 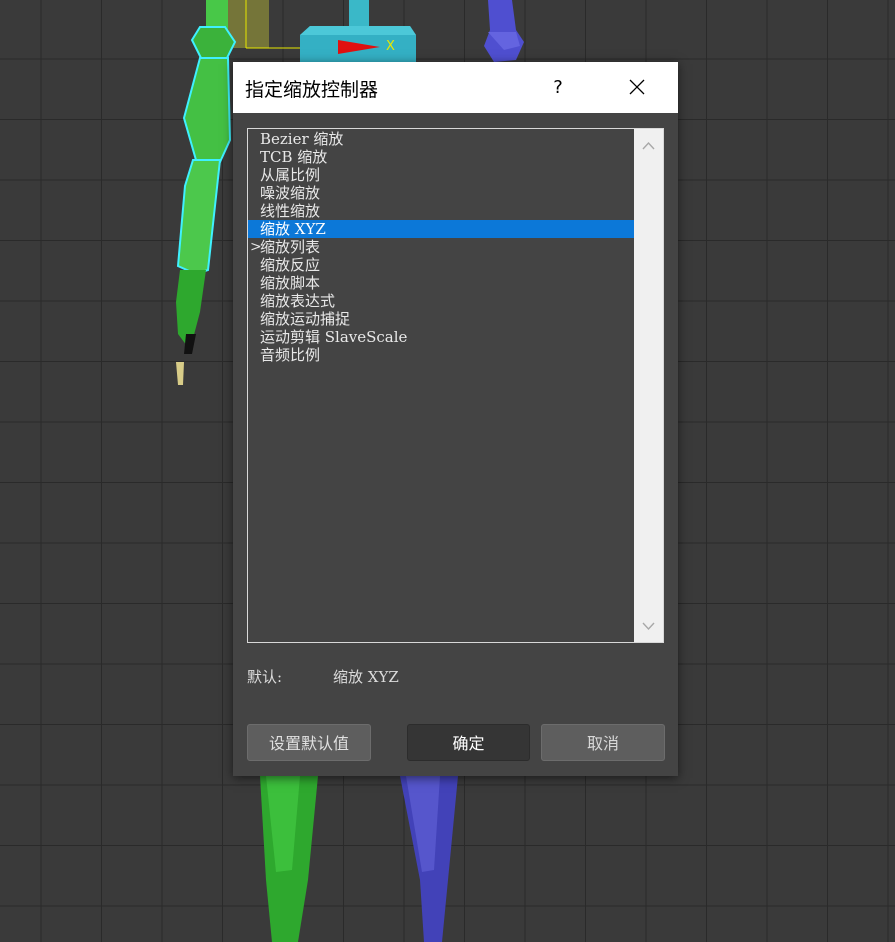 I want to click on dialog-title: 指定缩放控制器, so click(x=312, y=90).